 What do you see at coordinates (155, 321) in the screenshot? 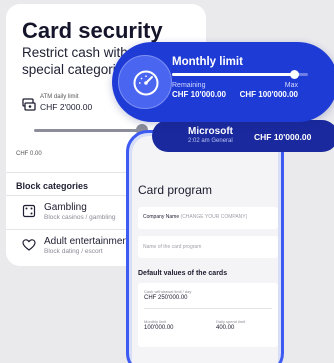
I see `monthly-limit-label: Monthly limit` at bounding box center [155, 321].